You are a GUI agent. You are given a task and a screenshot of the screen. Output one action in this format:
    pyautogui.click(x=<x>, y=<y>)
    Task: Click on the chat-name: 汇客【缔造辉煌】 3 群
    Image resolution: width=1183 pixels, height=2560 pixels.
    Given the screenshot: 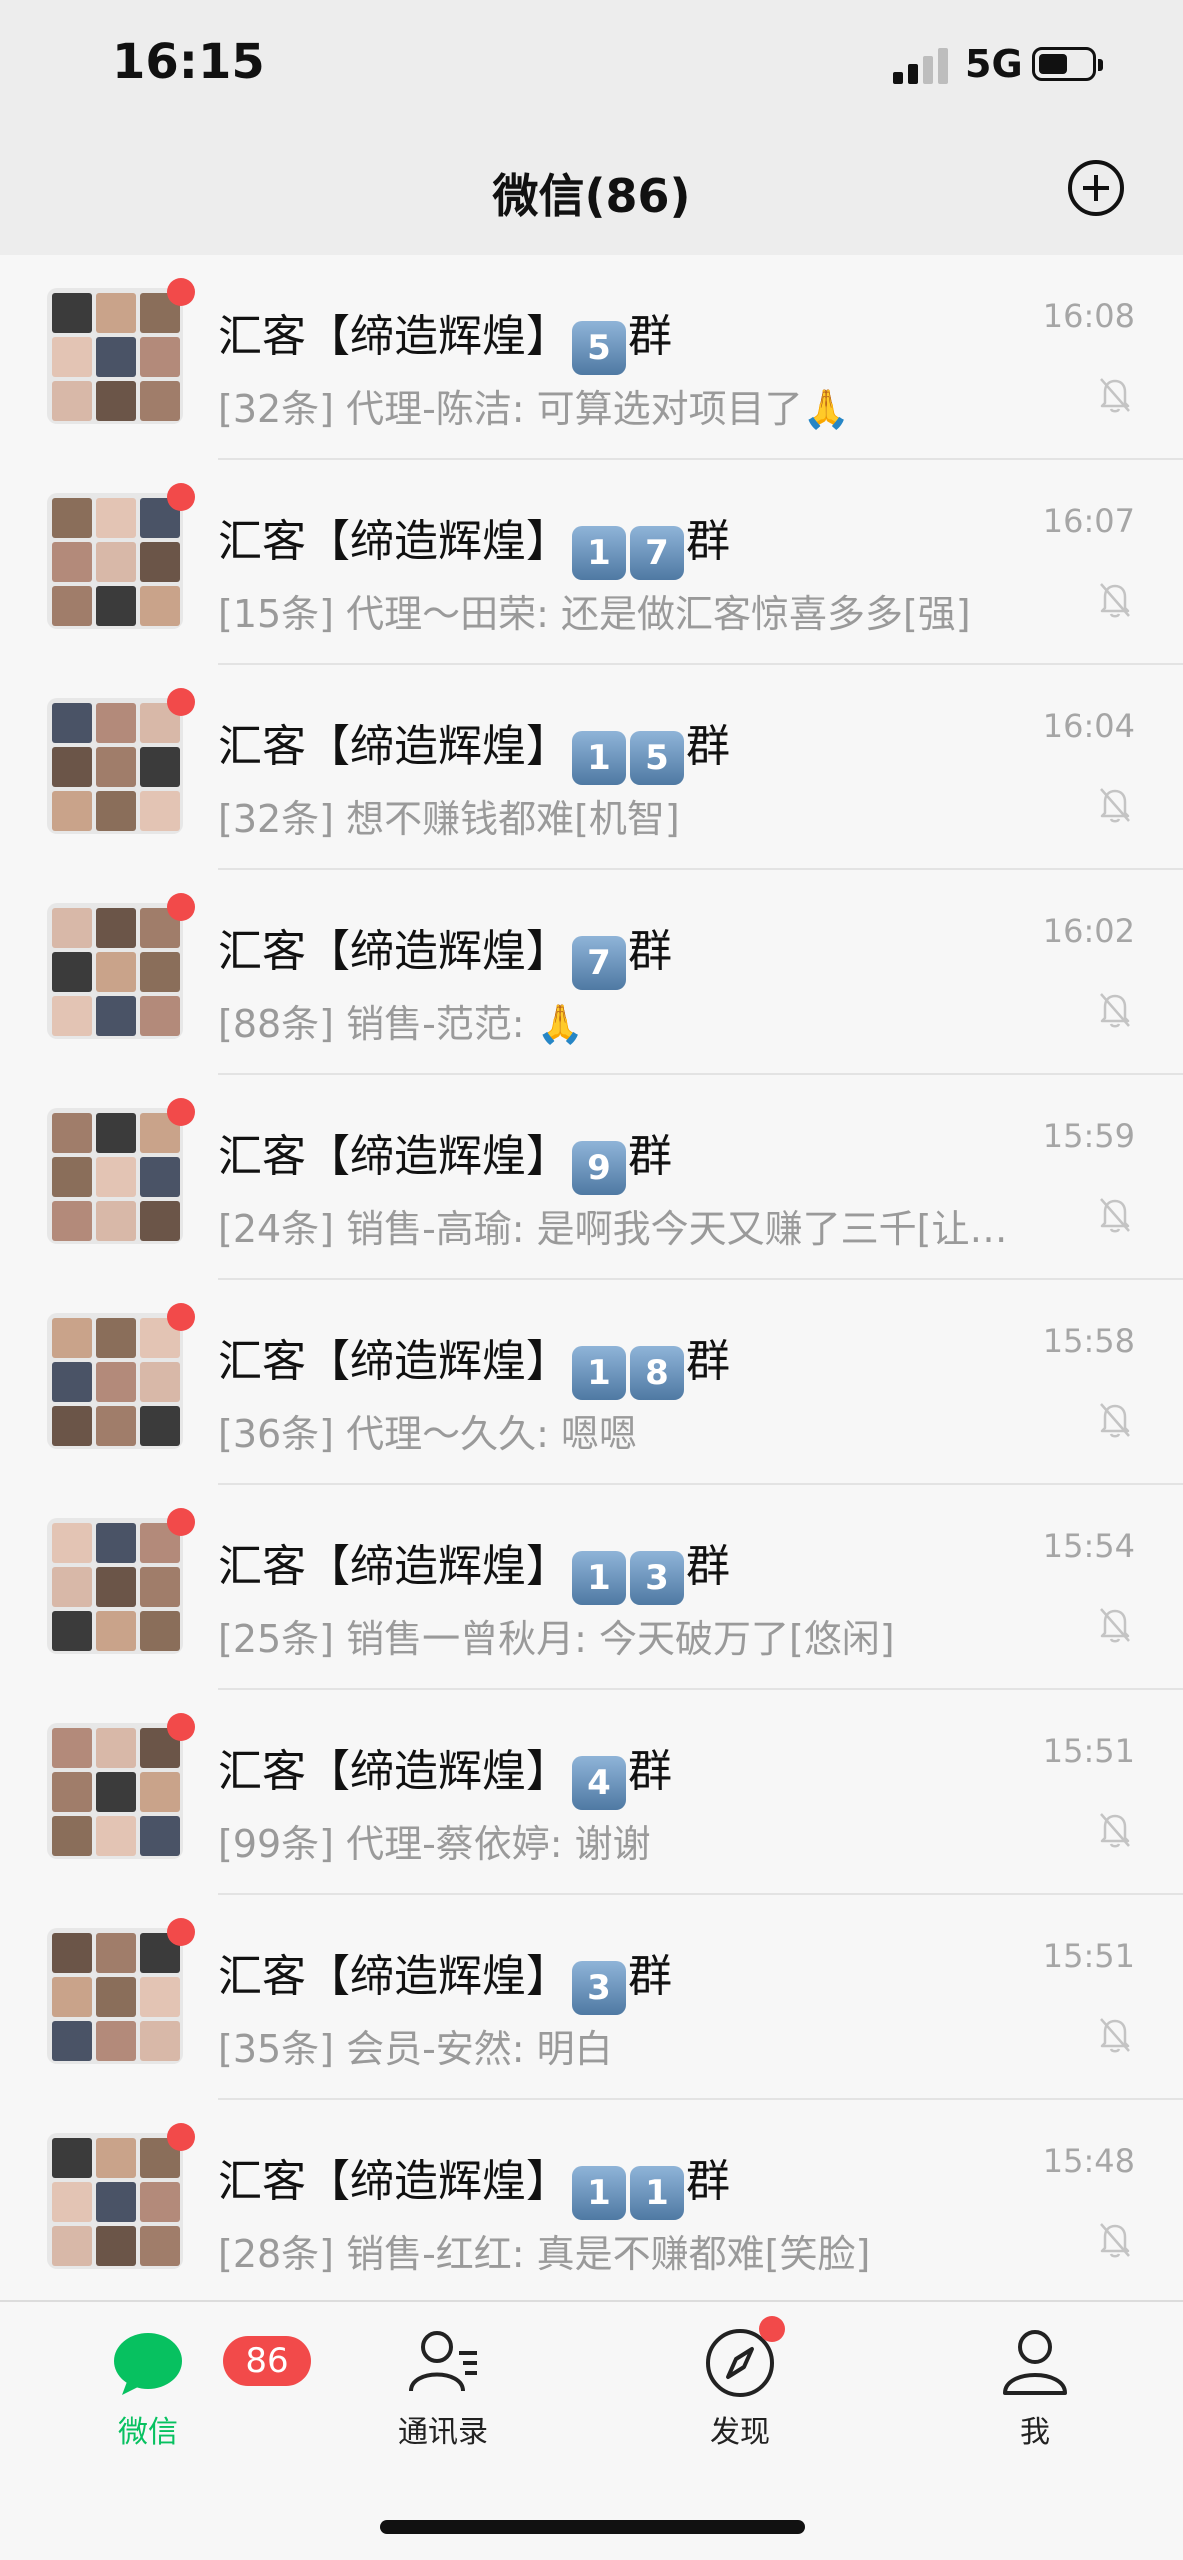 What is the action you would take?
    pyautogui.click(x=445, y=1977)
    